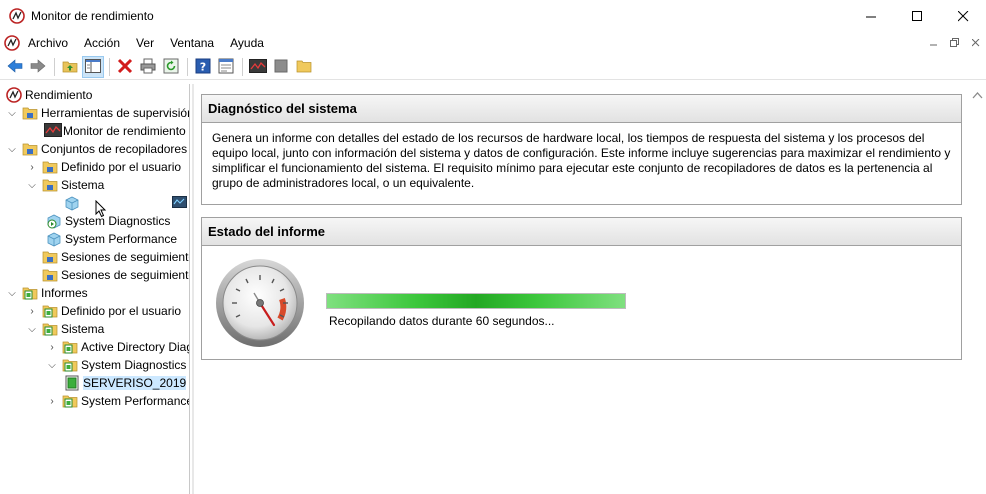 Image resolution: width=986 pixels, height=494 pixels. What do you see at coordinates (118, 221) in the screenshot?
I see `tree-item-label: System Diagnostics` at bounding box center [118, 221].